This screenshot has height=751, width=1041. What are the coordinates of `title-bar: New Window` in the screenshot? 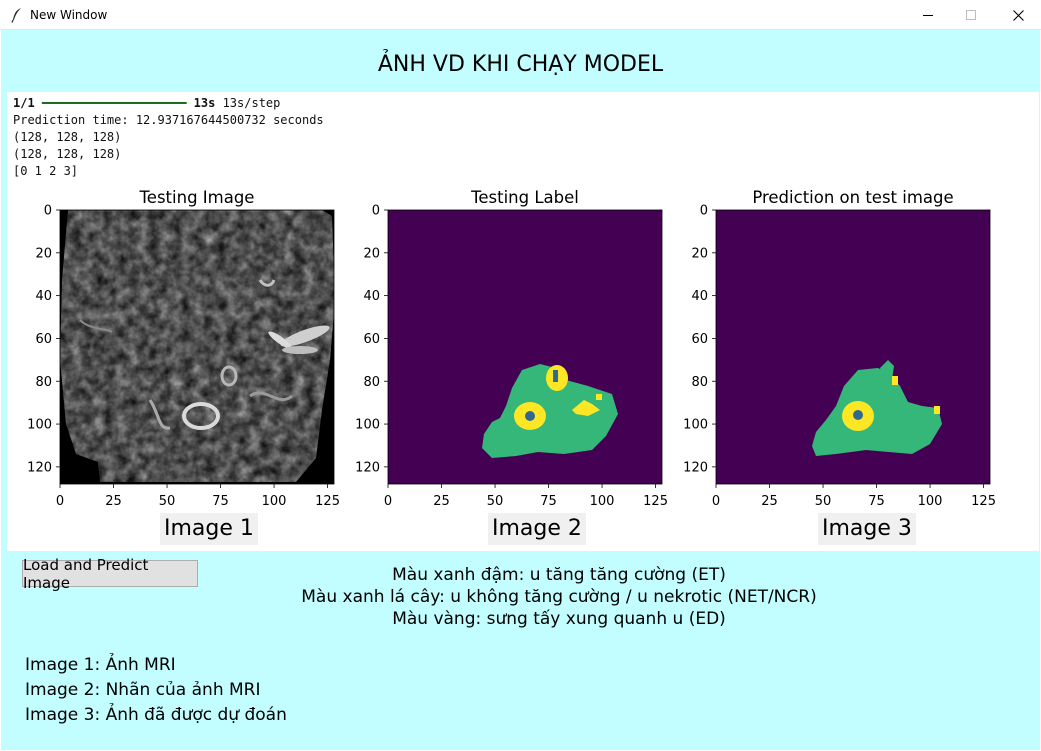 It's located at (520, 15).